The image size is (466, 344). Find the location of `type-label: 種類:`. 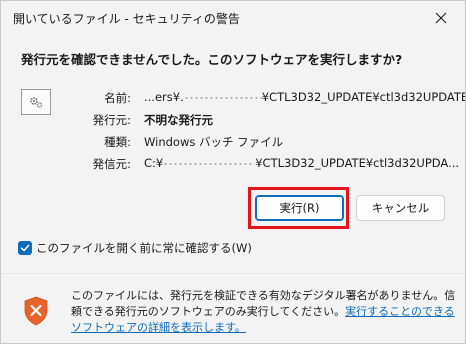

type-label: 種類: is located at coordinates (117, 142).